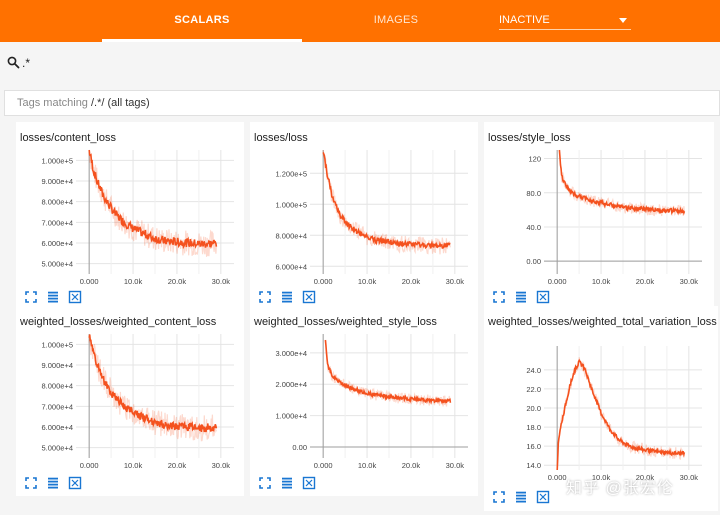 The image size is (720, 515). Describe the element at coordinates (68, 138) in the screenshot. I see `card-title: losses/content_loss` at that location.